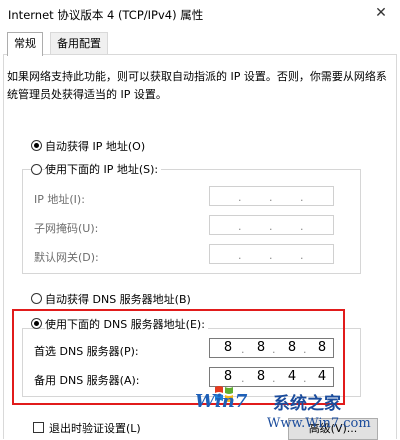  Describe the element at coordinates (36, 298) in the screenshot. I see `auto-dns-radio` at that location.